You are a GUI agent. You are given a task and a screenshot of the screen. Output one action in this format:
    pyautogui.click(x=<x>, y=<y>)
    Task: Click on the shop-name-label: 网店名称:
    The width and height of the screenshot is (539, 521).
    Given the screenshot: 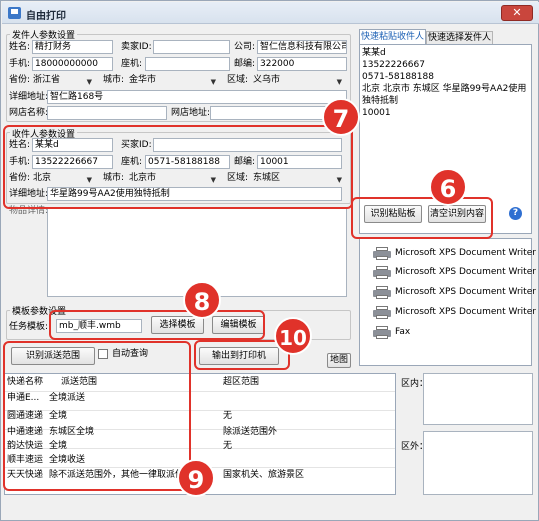 What is the action you would take?
    pyautogui.click(x=29, y=113)
    